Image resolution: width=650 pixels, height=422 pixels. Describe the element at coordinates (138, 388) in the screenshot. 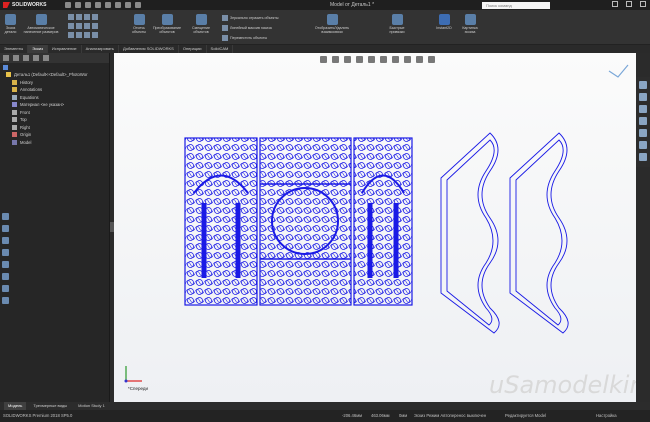

I see `view-orientation-label: *Спереди` at that location.